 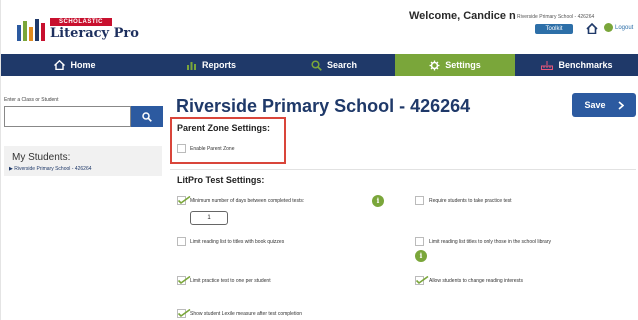 What do you see at coordinates (67, 116) in the screenshot?
I see `class-student-search-input` at bounding box center [67, 116].